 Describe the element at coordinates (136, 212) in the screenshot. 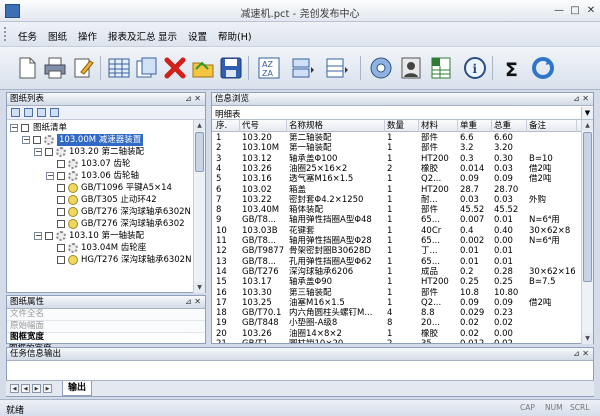

I see `tree-item-label: GB/T276 深沟球轴承6302N` at that location.